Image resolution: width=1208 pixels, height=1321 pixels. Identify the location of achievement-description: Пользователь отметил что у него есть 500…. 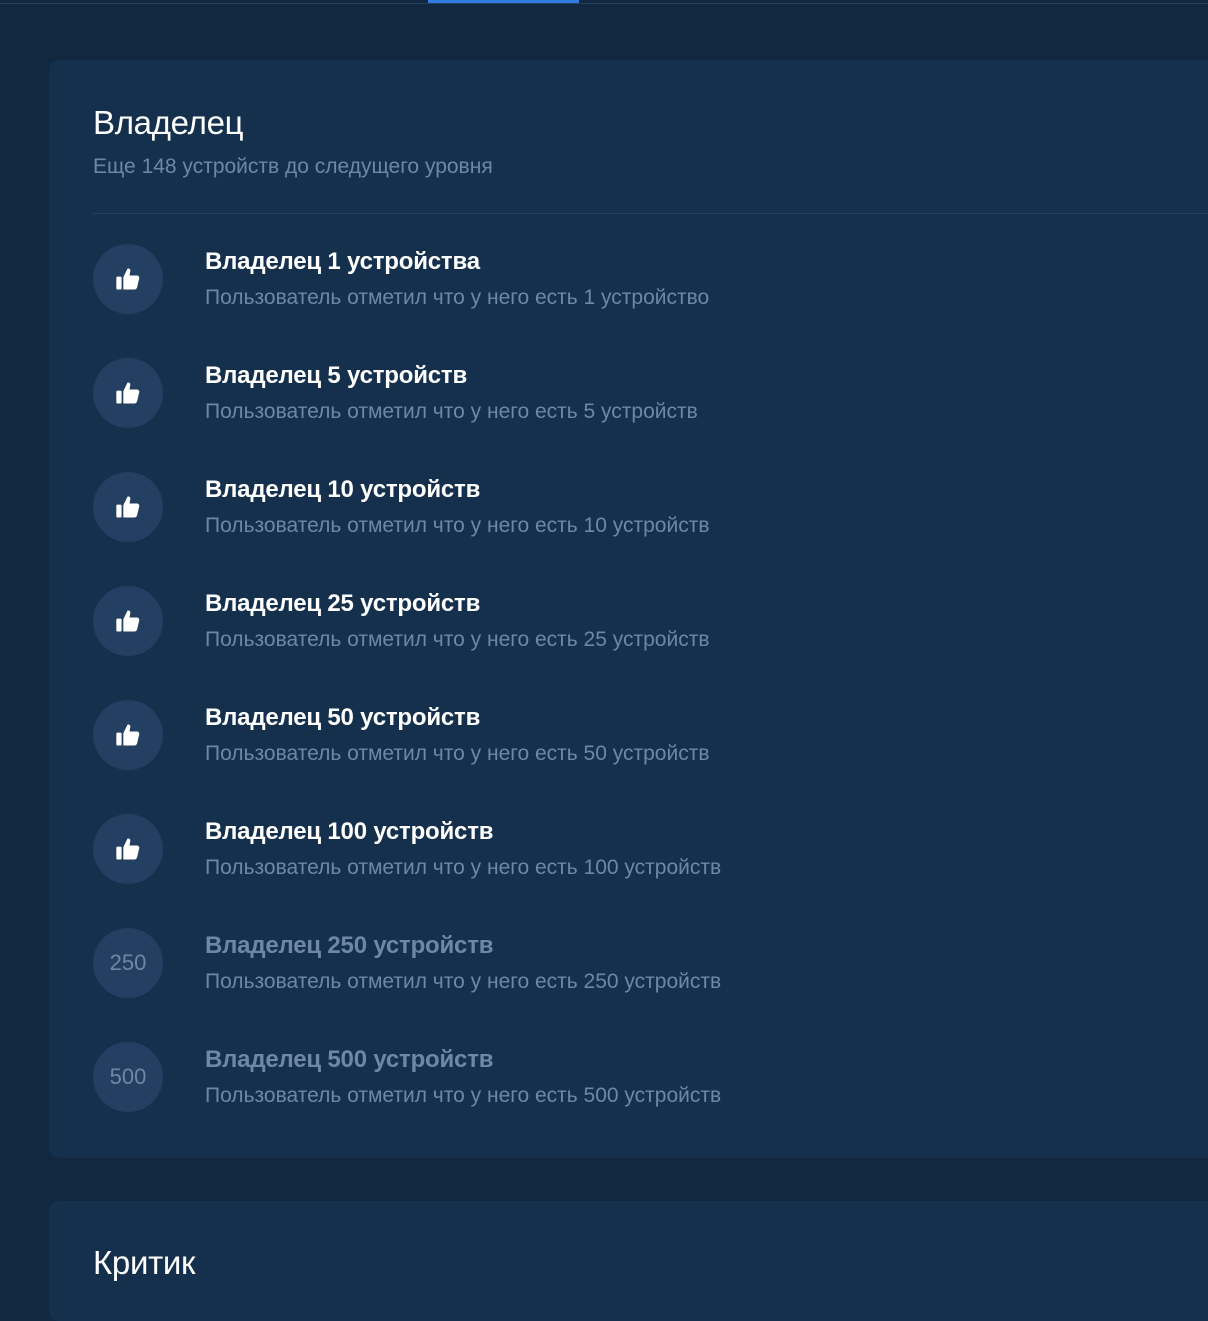
(463, 1095).